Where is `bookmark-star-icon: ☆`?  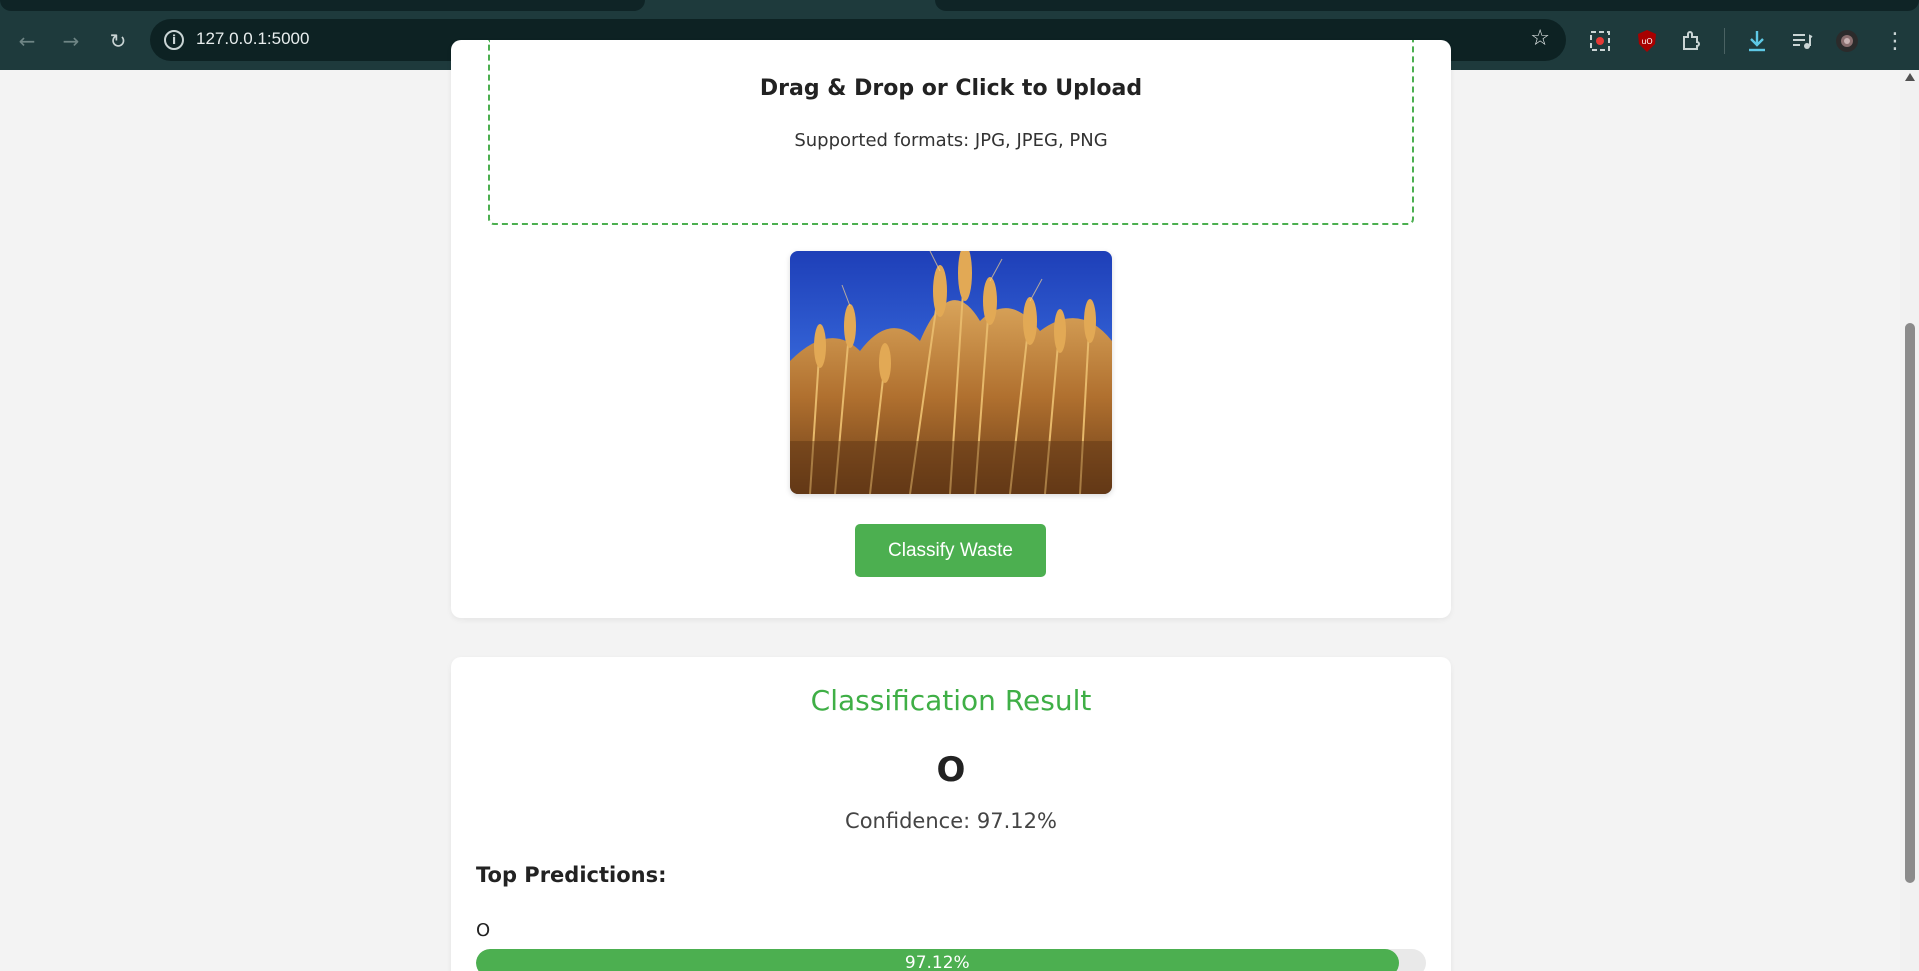
bookmark-star-icon: ☆ is located at coordinates (1540, 38).